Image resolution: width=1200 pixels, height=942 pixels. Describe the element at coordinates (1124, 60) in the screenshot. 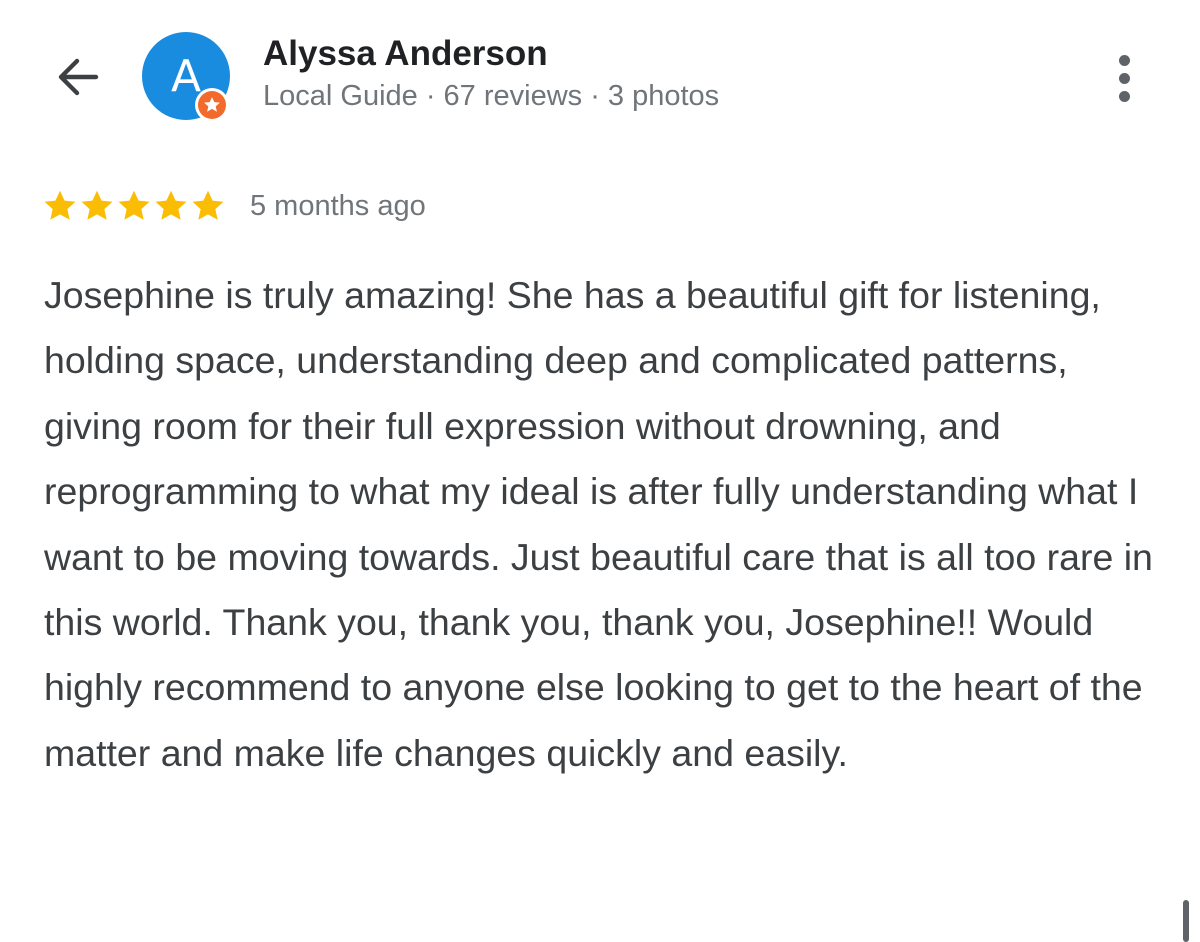

I see `more-vert-icon` at that location.